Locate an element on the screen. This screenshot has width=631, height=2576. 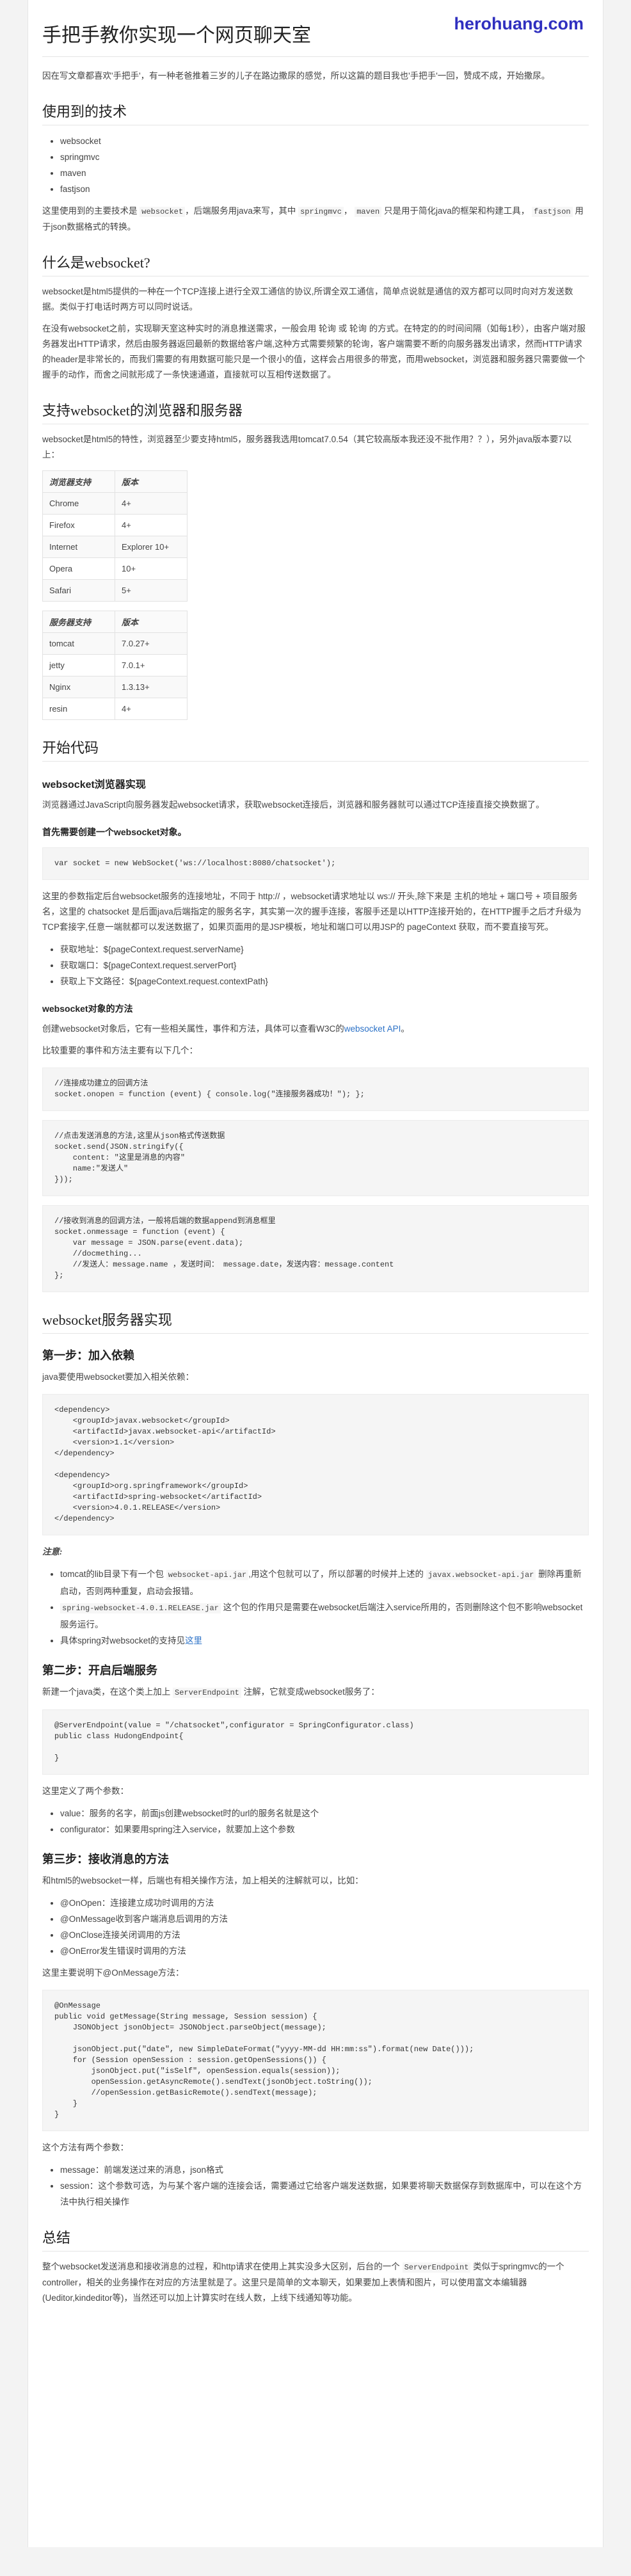
text: 这里使用到的主要技术是 is located at coordinates (90, 211).